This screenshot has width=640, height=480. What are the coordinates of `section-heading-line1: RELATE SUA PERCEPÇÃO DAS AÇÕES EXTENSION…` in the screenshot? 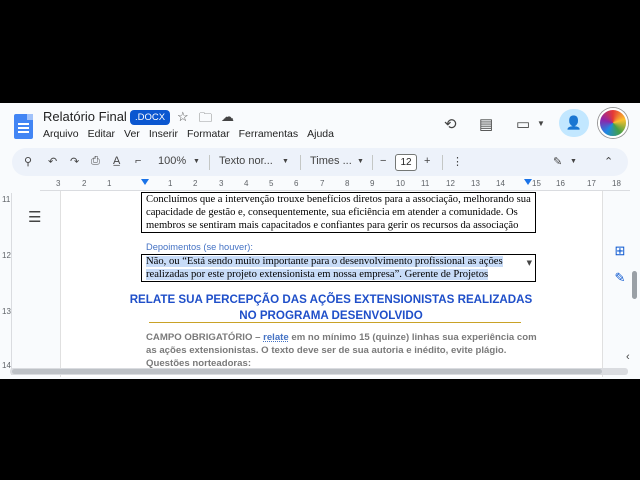 It's located at (331, 299).